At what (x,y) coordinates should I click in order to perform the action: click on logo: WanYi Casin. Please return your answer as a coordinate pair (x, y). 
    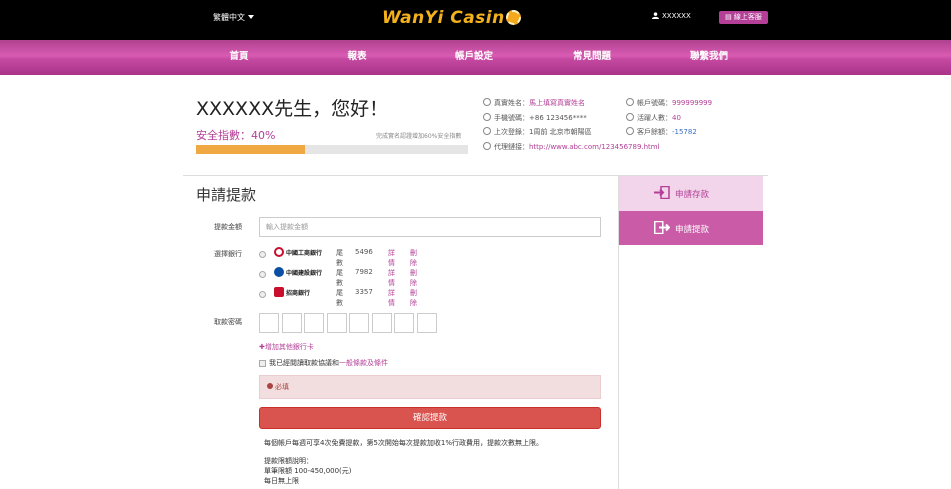
    Looking at the image, I should click on (451, 18).